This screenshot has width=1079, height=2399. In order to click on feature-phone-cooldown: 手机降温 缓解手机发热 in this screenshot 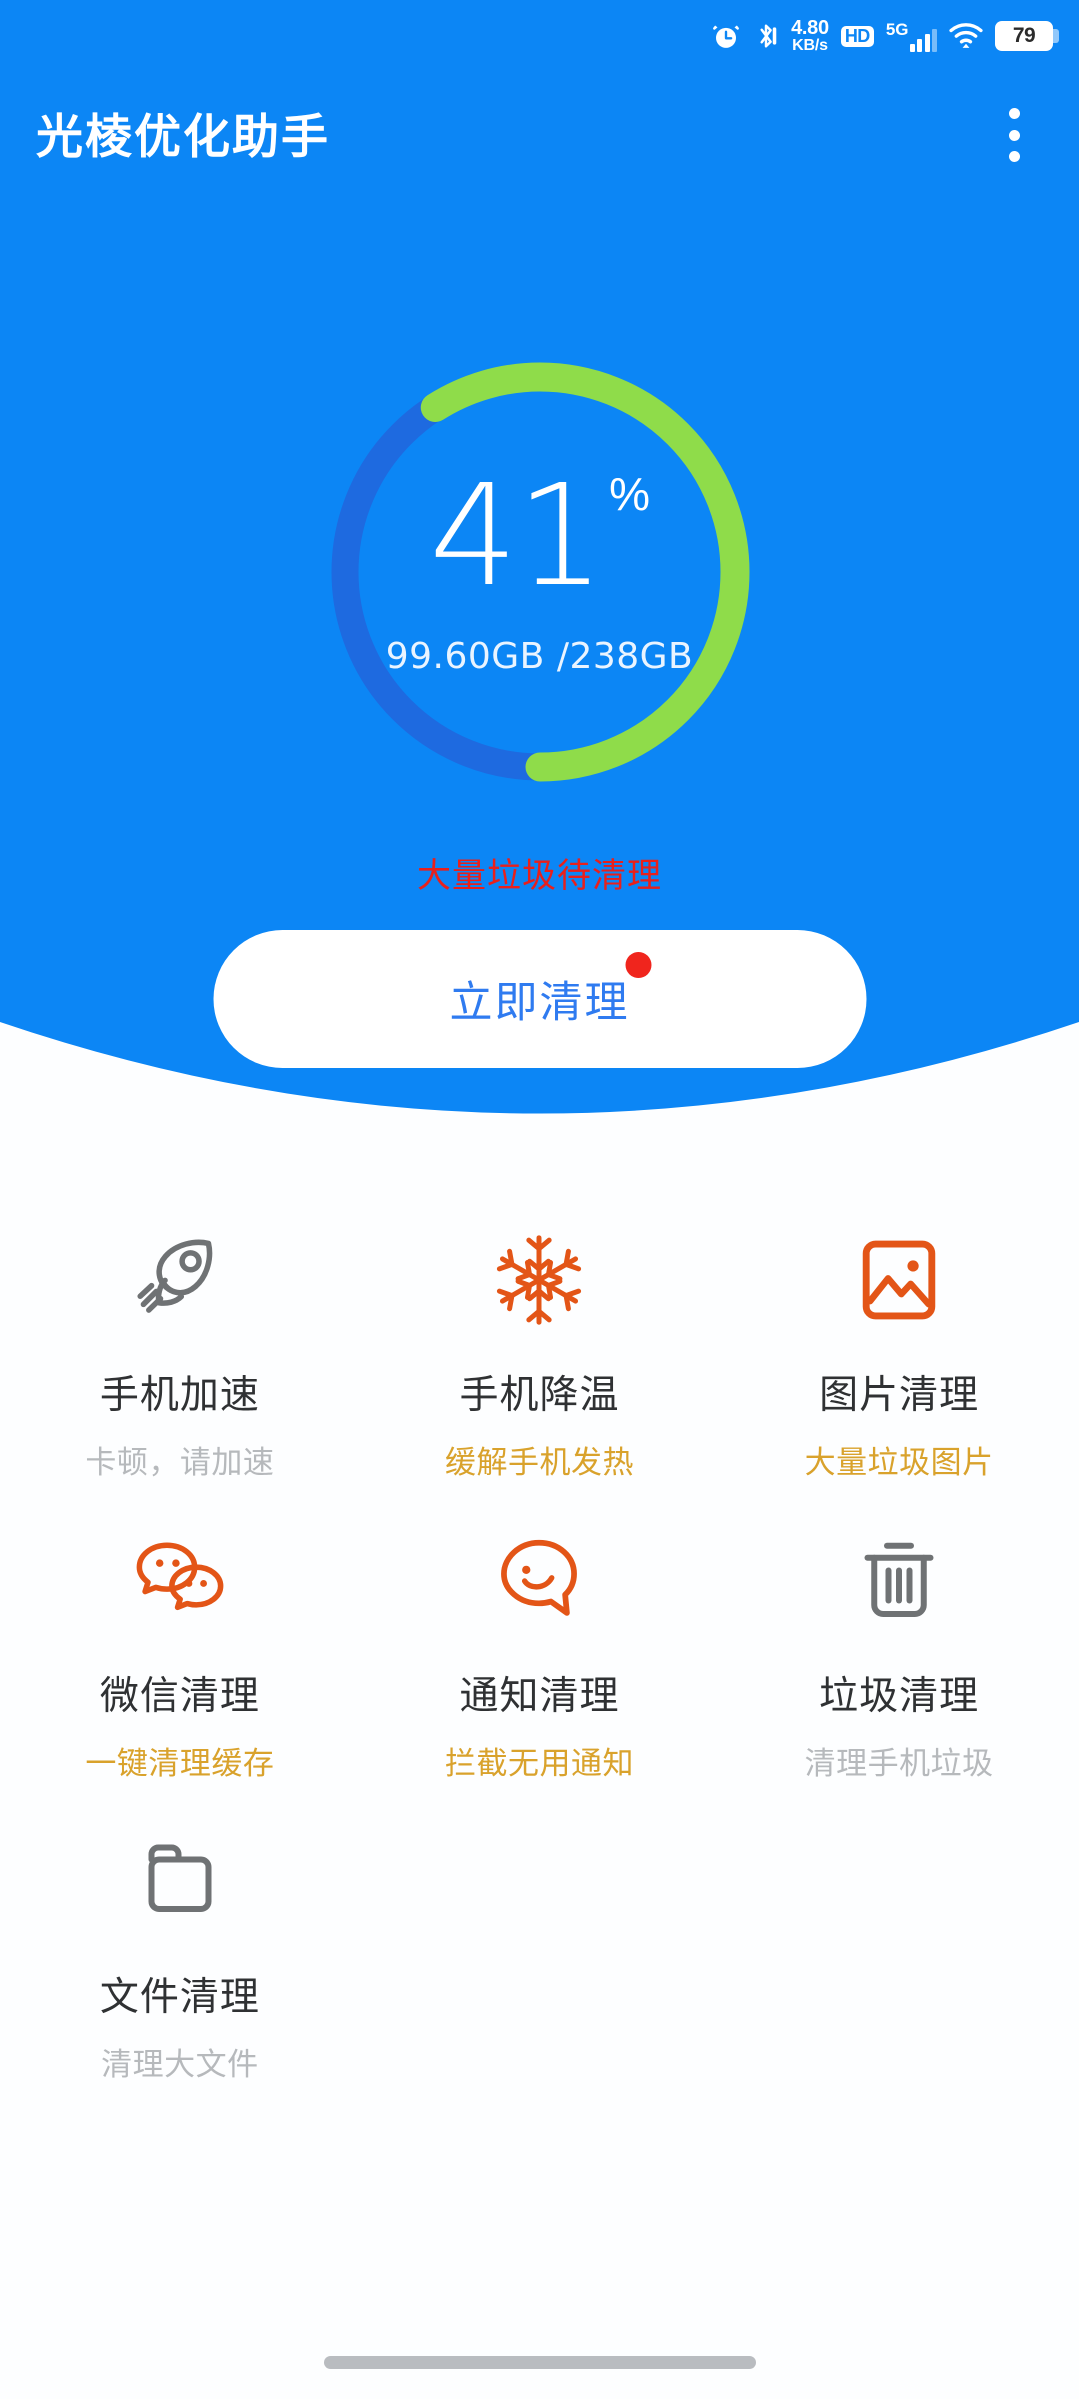, I will do `click(540, 1346)`.